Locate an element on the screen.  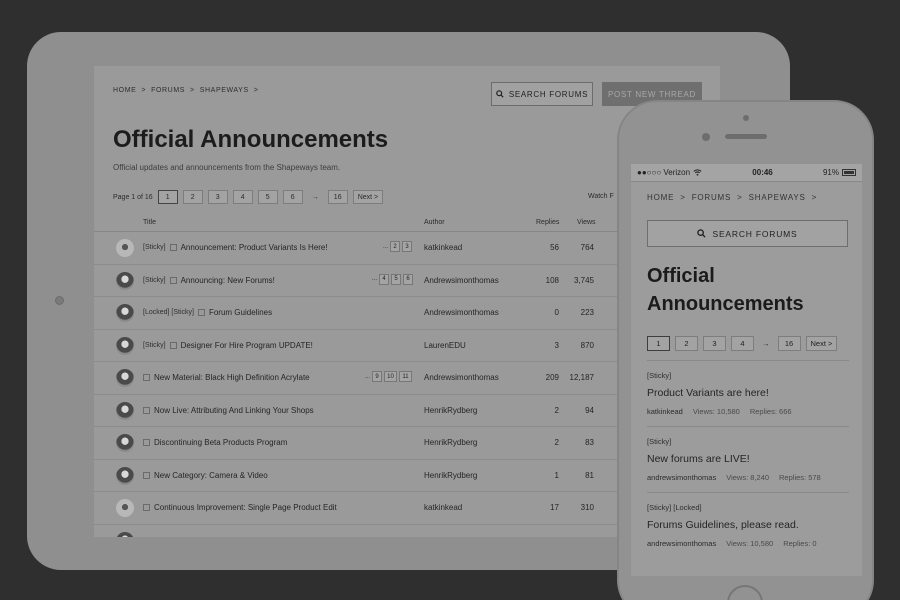
thread-page-link: 3 is located at coordinates (407, 246).